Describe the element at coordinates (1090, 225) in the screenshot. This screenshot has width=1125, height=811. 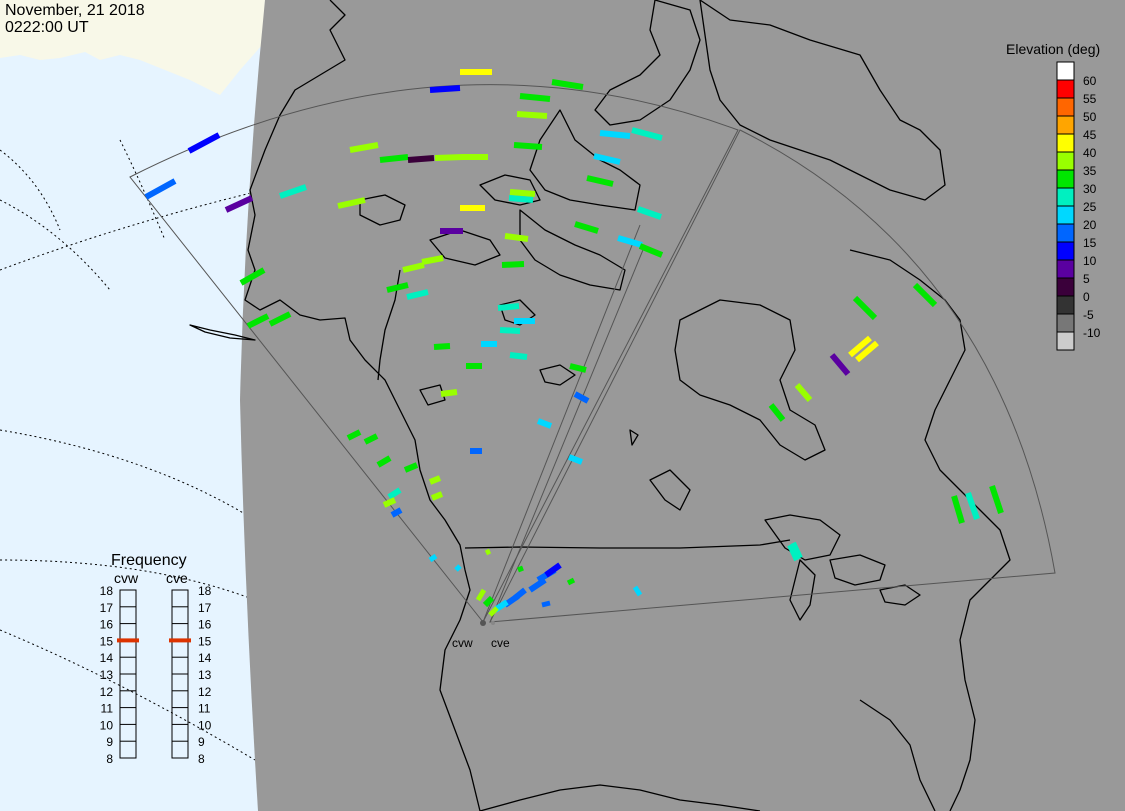
I see `colorbar-tick-label: 20` at that location.